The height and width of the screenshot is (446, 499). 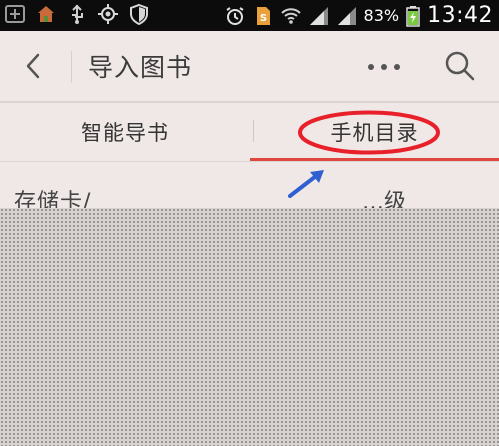 I want to click on house-icon, so click(x=46, y=14).